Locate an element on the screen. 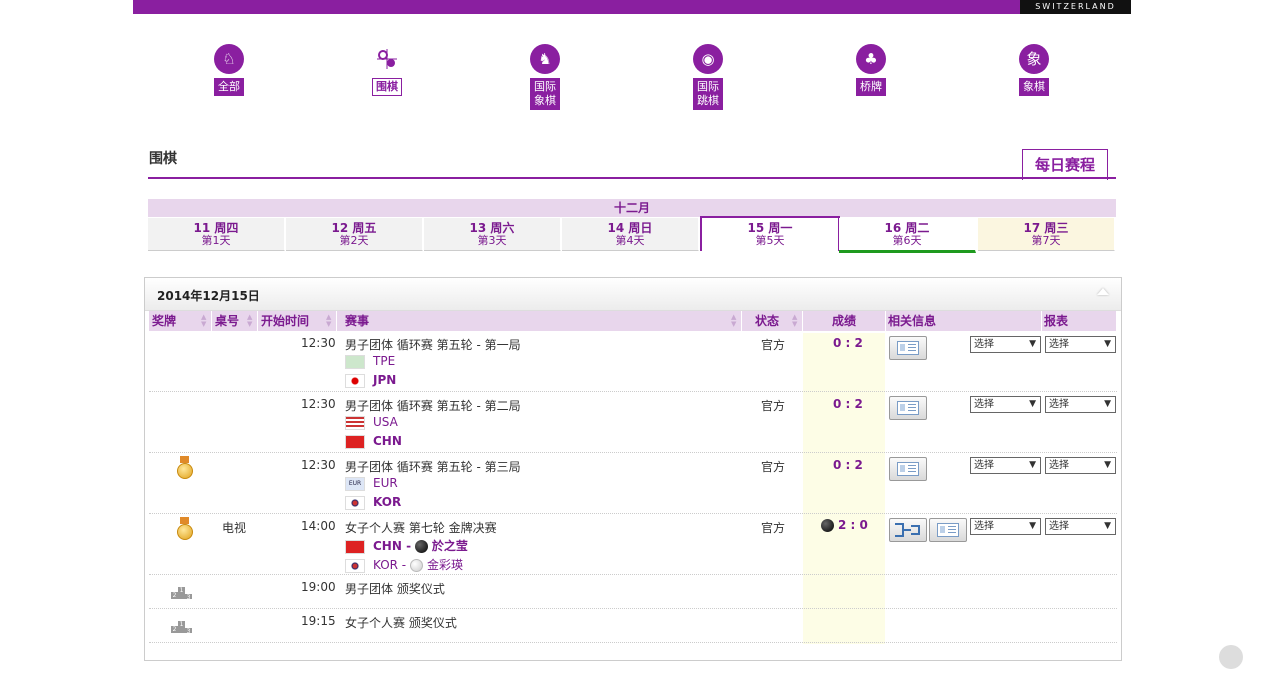 This screenshot has height=674, width=1264. sport-label-draughts: 国际 跳棋 is located at coordinates (708, 94).